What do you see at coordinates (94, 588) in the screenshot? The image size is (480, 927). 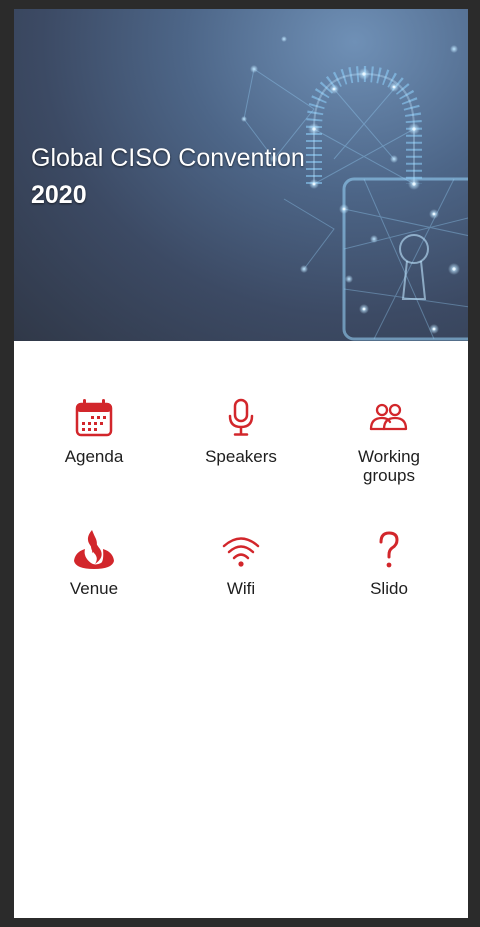 I see `menu-label-venue: Venue` at bounding box center [94, 588].